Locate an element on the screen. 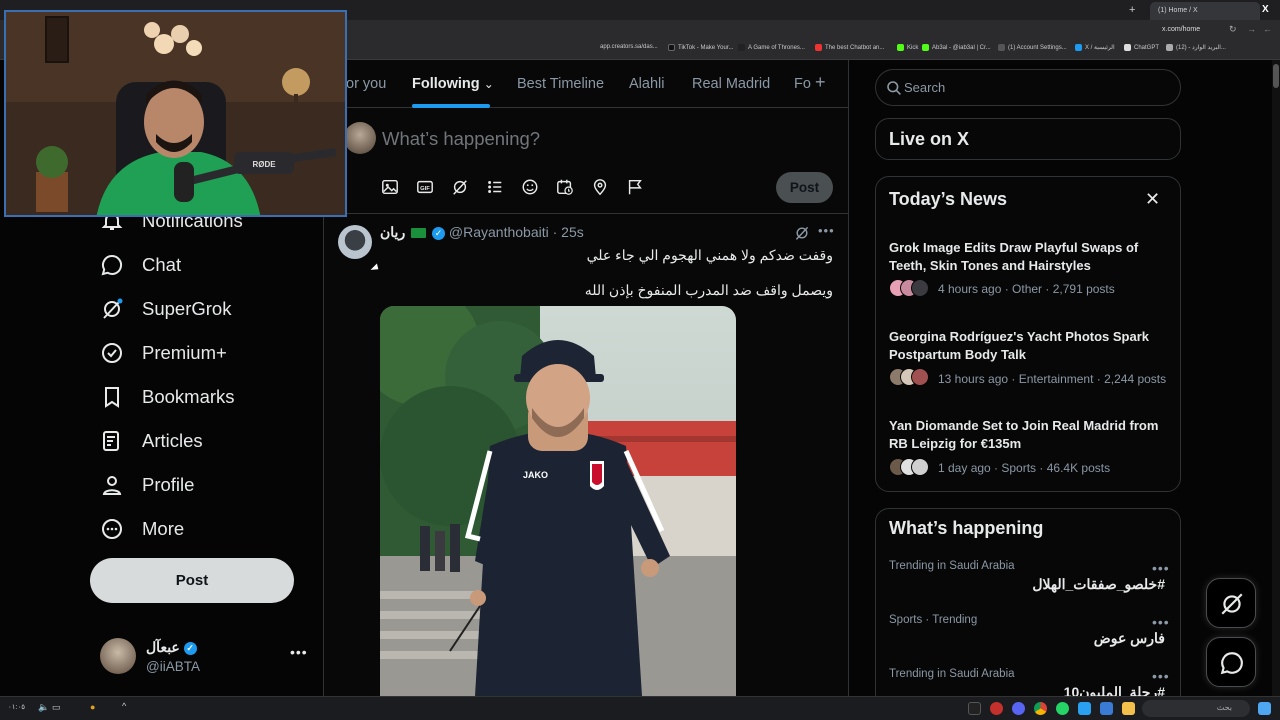  wifi-icon: ▭ is located at coordinates (56, 707).